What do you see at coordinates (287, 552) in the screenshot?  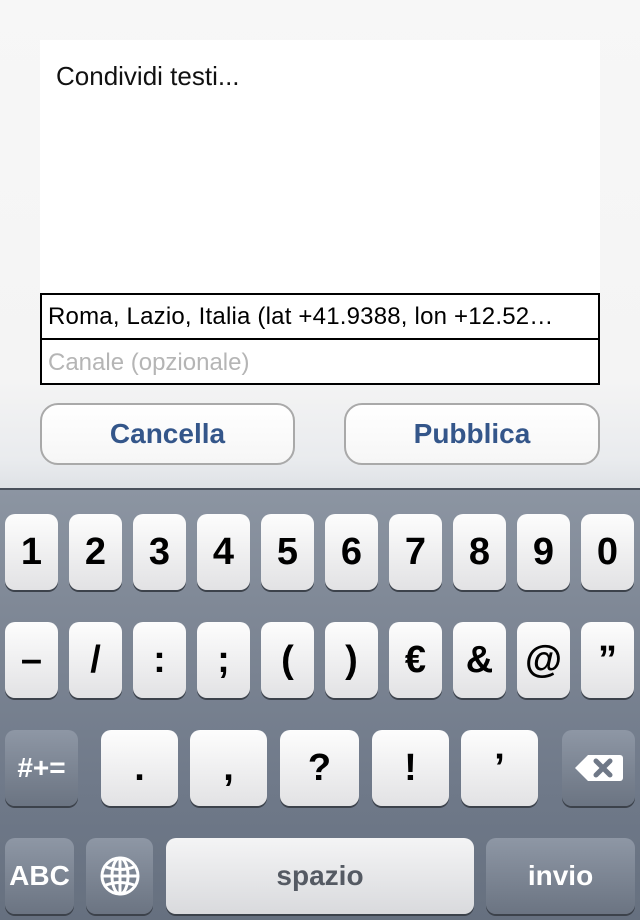 I see `key-5: 5` at bounding box center [287, 552].